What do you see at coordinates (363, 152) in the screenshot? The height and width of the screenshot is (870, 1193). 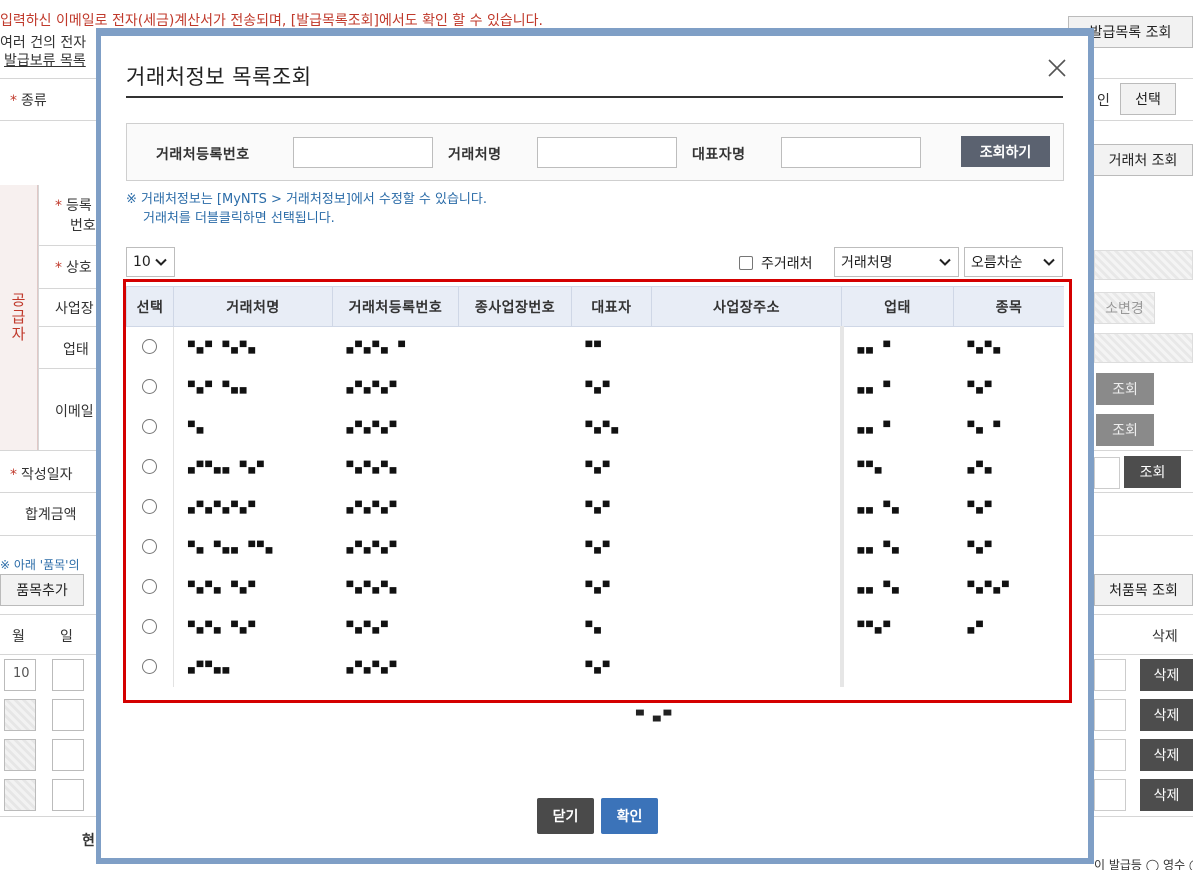 I see `reg-no-input` at bounding box center [363, 152].